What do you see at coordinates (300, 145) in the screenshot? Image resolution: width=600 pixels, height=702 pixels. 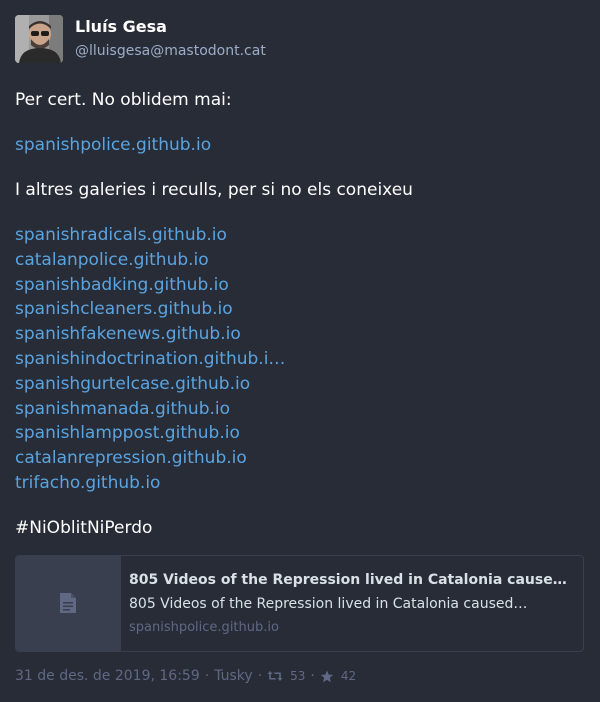 I see `main-link: spanishpolice.github.io` at bounding box center [300, 145].